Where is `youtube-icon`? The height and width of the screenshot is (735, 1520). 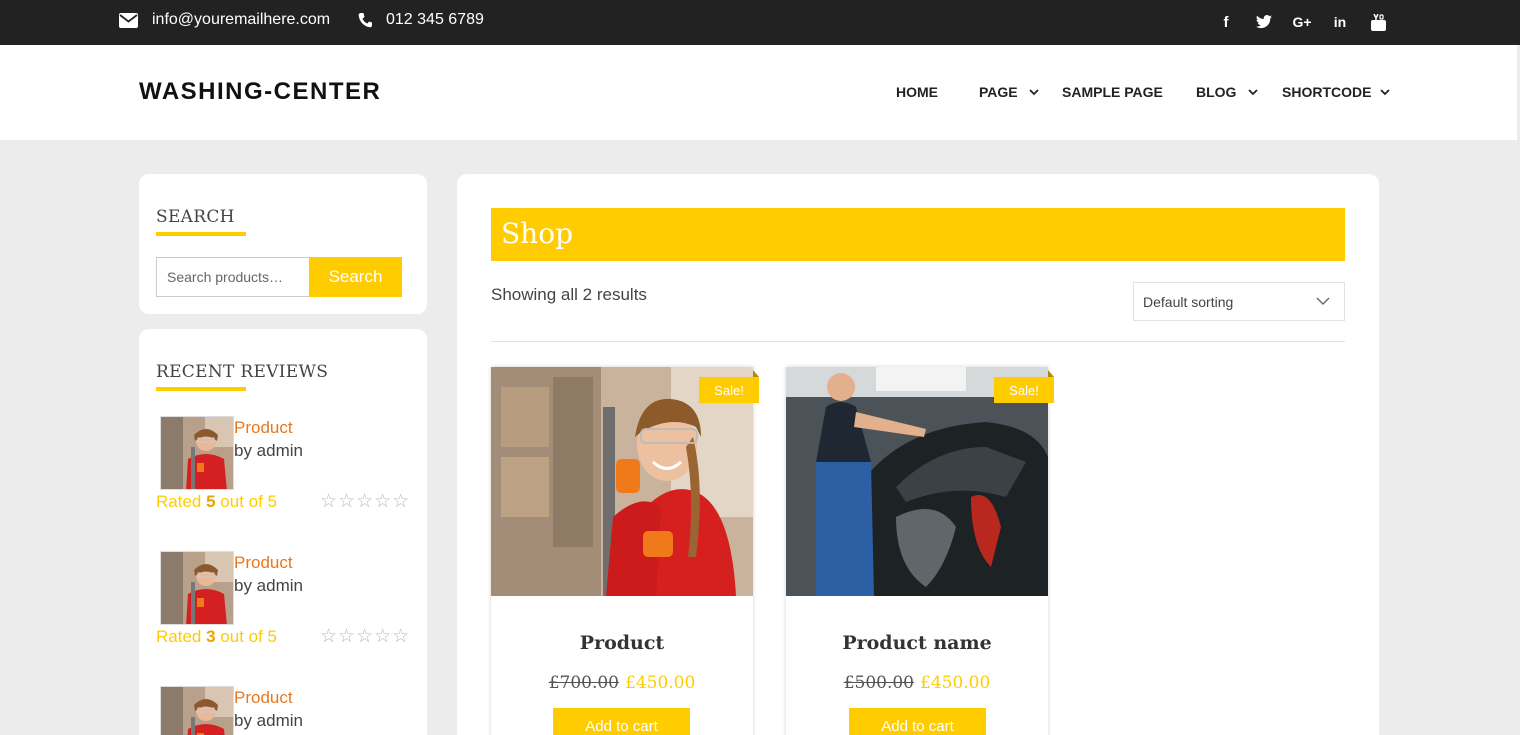
youtube-icon is located at coordinates (1378, 22).